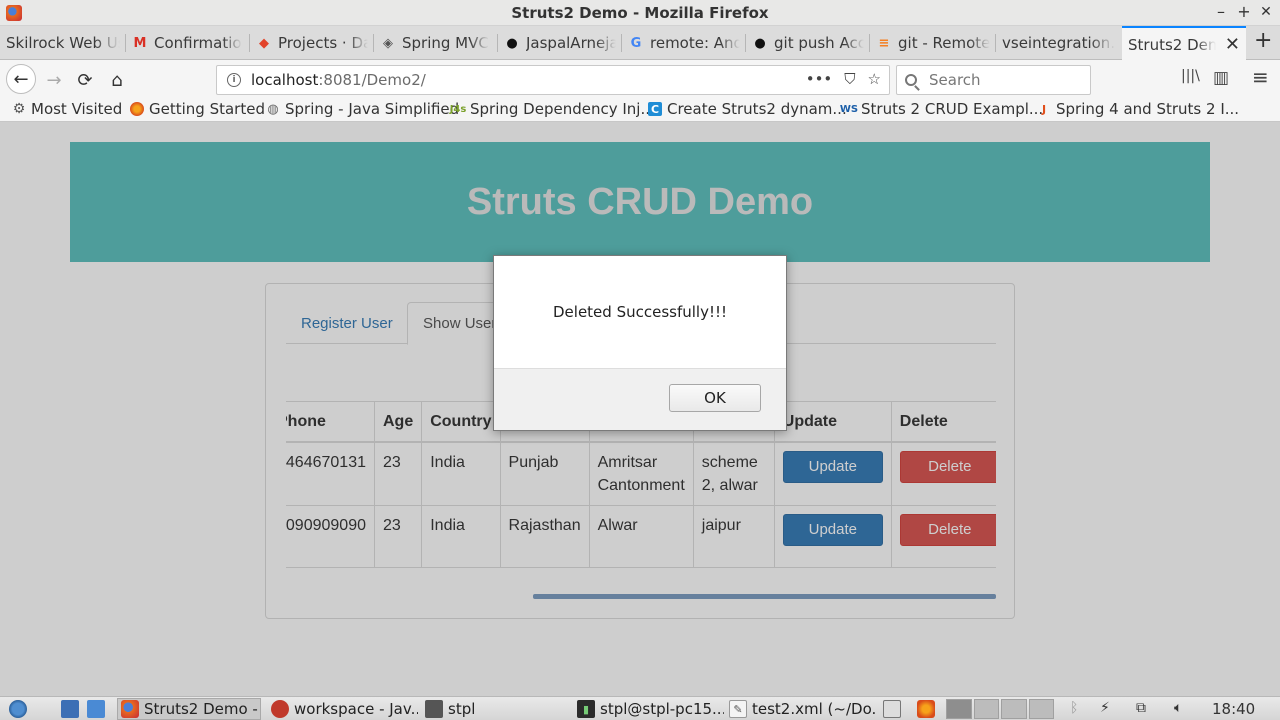 The height and width of the screenshot is (720, 1280). I want to click on tab-git-push: ● git push Acc, so click(808, 43).